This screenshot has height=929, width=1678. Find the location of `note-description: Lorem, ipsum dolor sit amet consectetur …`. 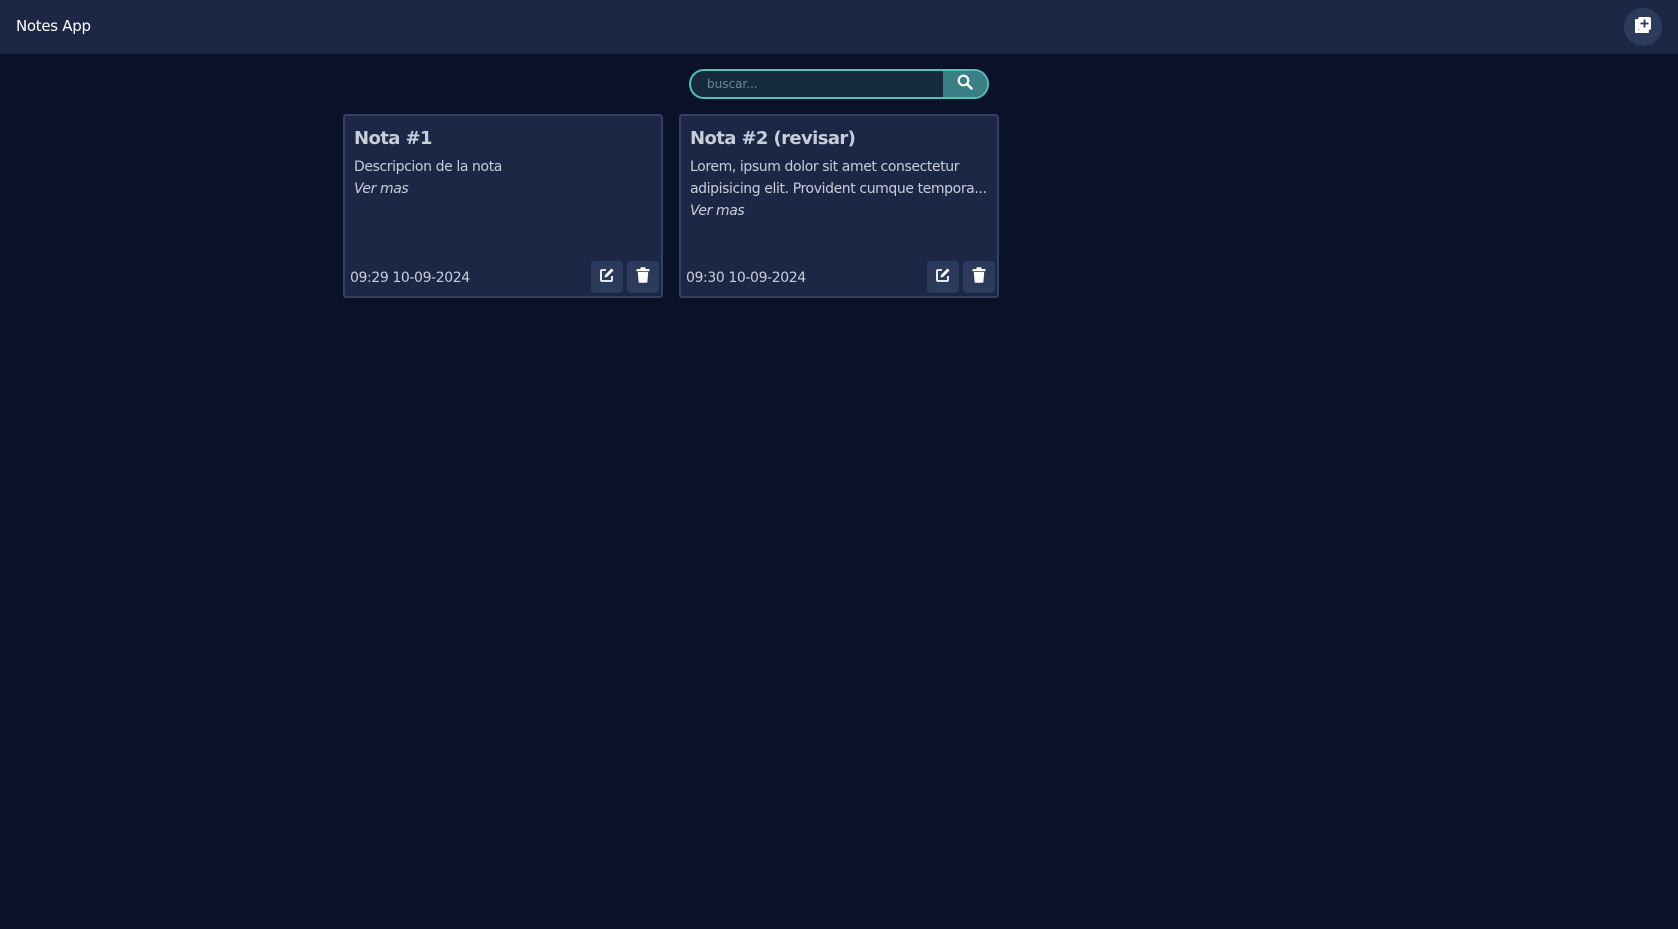

note-description: Lorem, ipsum dolor sit amet consectetur … is located at coordinates (838, 178).